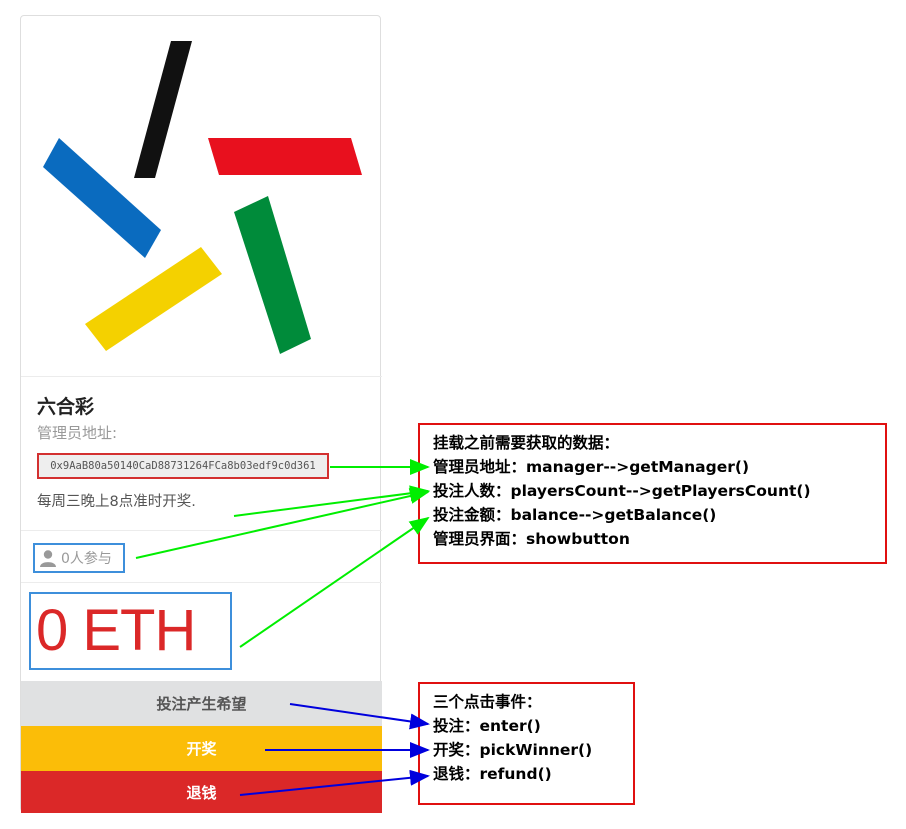 This screenshot has height=829, width=906. What do you see at coordinates (285, 156) in the screenshot?
I see `logo-red-stroke` at bounding box center [285, 156].